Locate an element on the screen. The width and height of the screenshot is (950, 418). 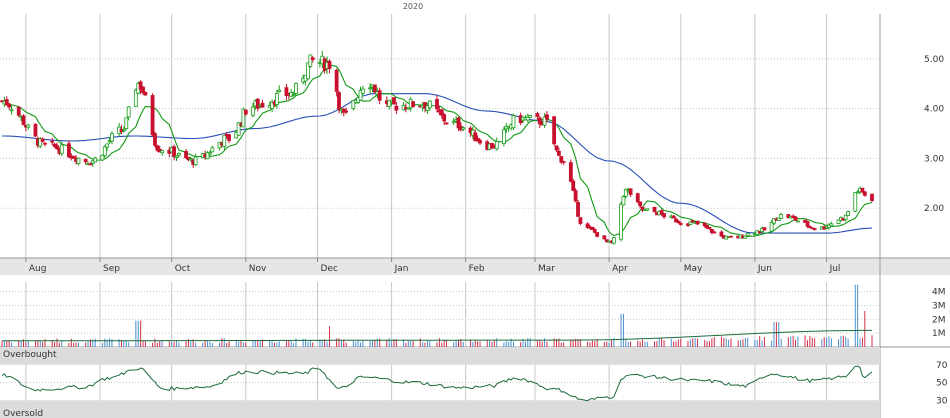
month-label: Aug is located at coordinates (38, 269).